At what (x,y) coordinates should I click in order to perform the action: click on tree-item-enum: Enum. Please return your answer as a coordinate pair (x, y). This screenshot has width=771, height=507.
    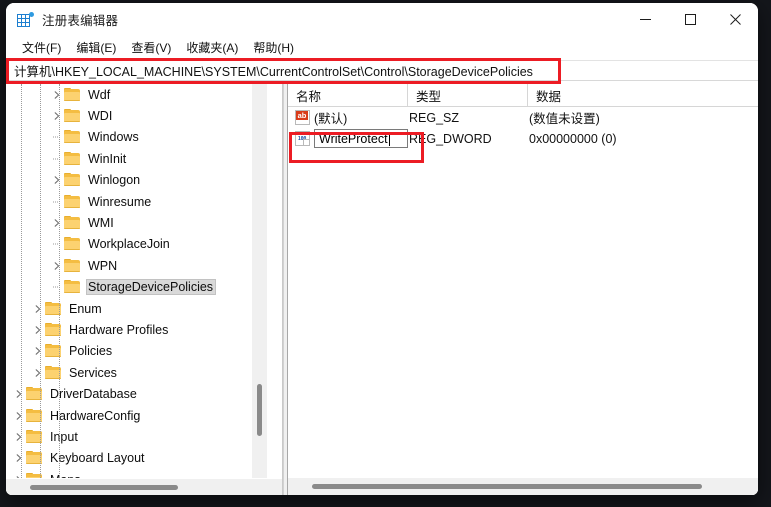
    Looking at the image, I should click on (137, 308).